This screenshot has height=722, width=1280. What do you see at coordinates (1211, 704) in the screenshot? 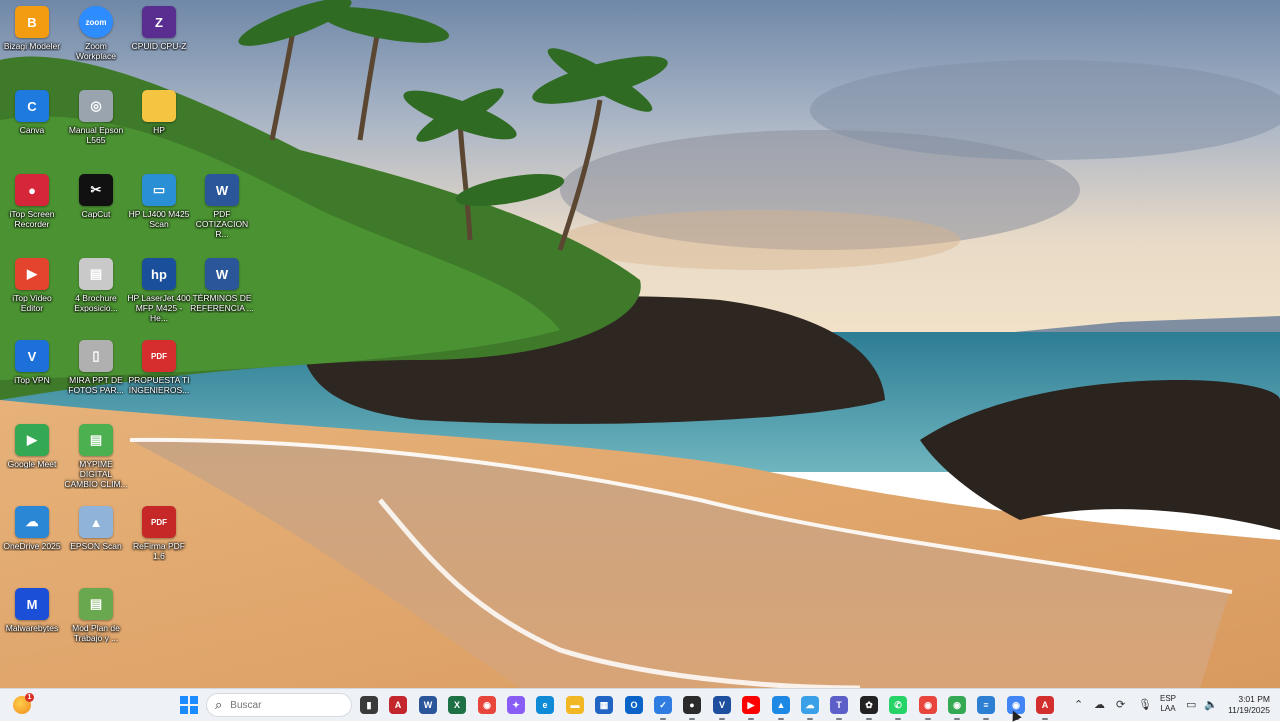
I see `volume-icon: 🔈` at bounding box center [1211, 704].